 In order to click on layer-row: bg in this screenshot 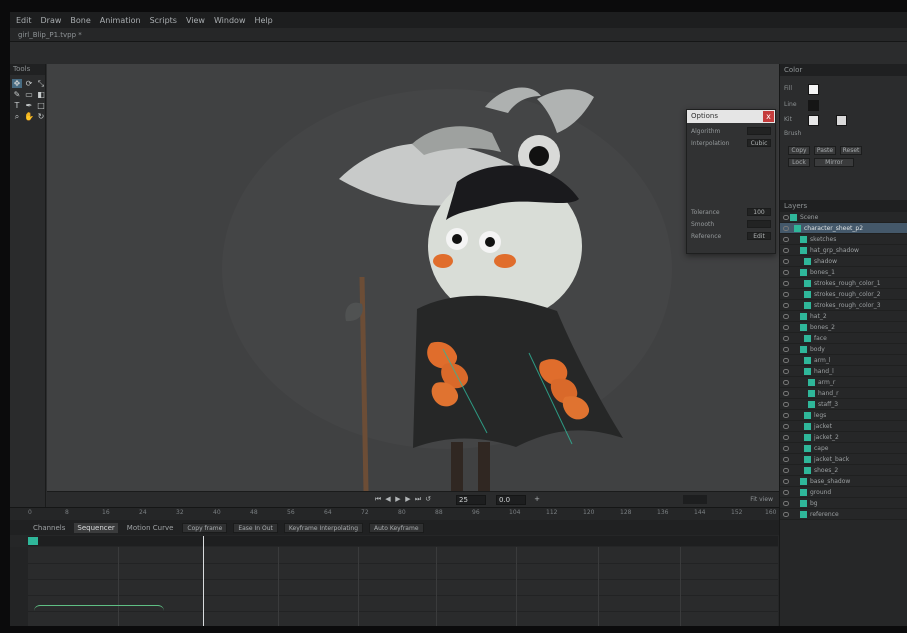, I will do `click(843, 503)`.